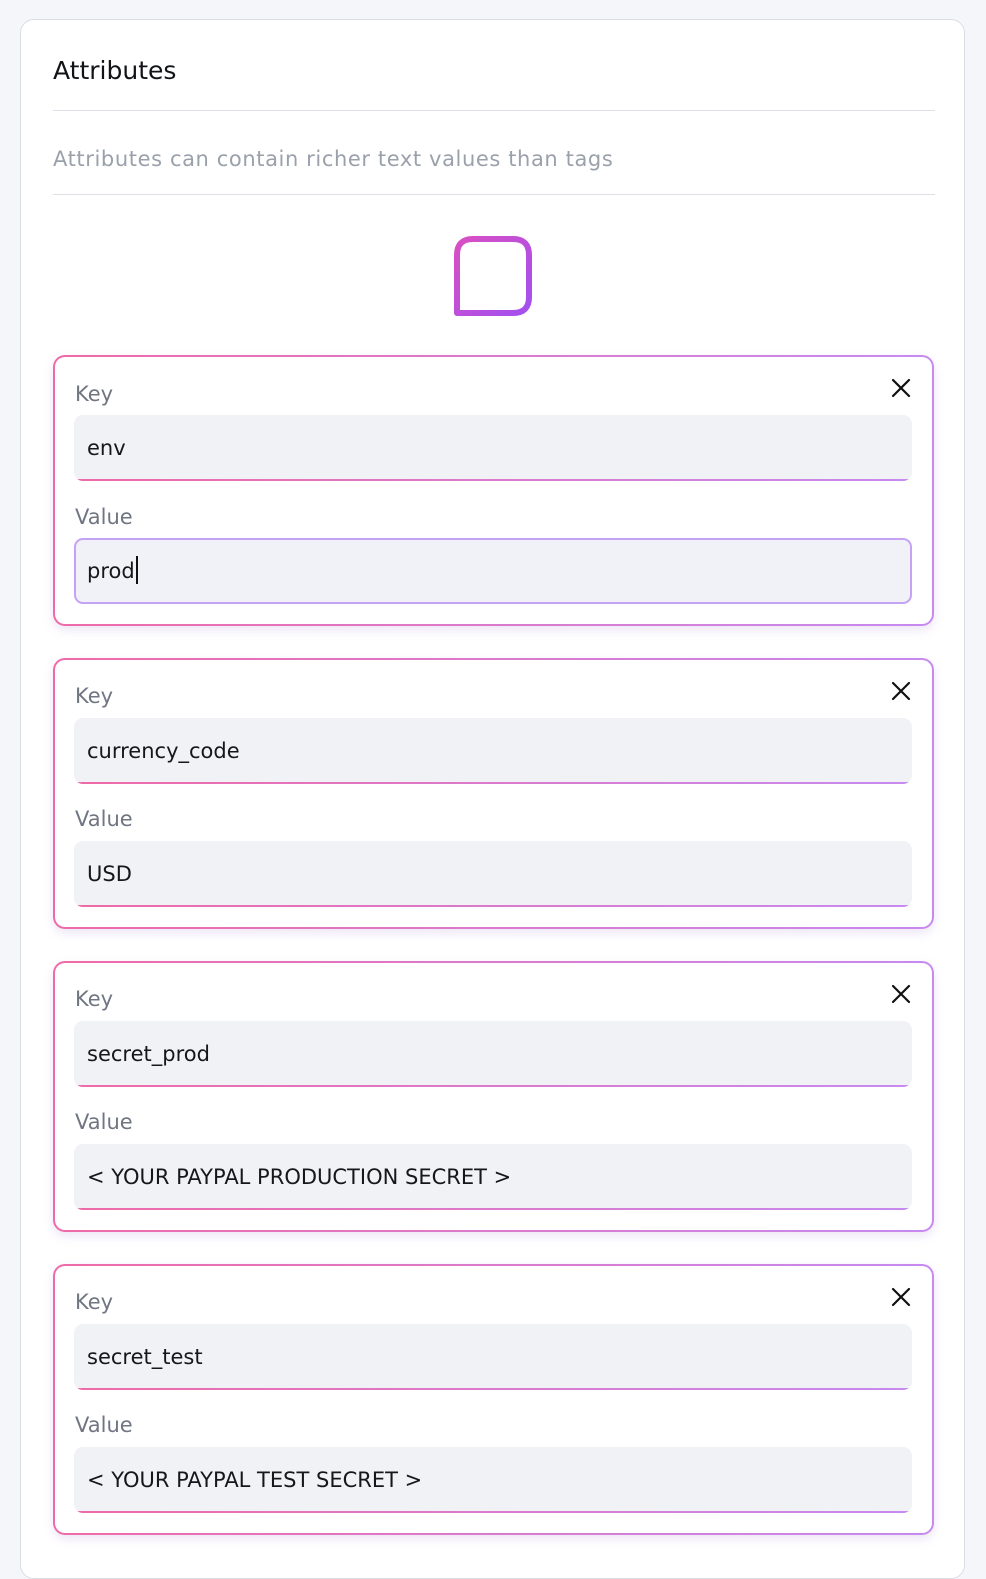 The image size is (986, 1579). What do you see at coordinates (136, 570) in the screenshot?
I see `text-caret` at bounding box center [136, 570].